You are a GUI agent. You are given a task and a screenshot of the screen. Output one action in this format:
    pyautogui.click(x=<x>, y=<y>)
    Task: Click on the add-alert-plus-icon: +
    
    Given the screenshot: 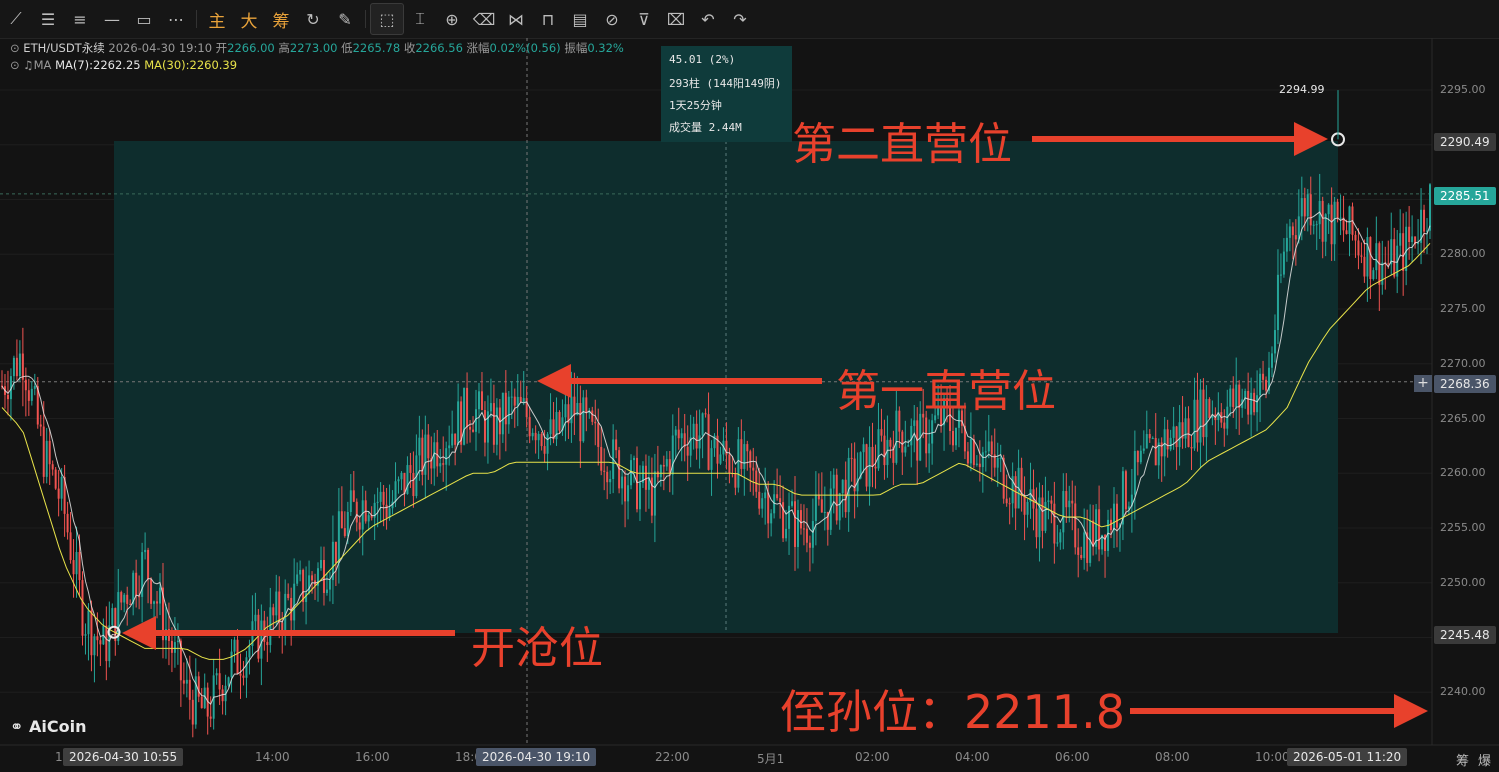 What is the action you would take?
    pyautogui.click(x=1423, y=383)
    